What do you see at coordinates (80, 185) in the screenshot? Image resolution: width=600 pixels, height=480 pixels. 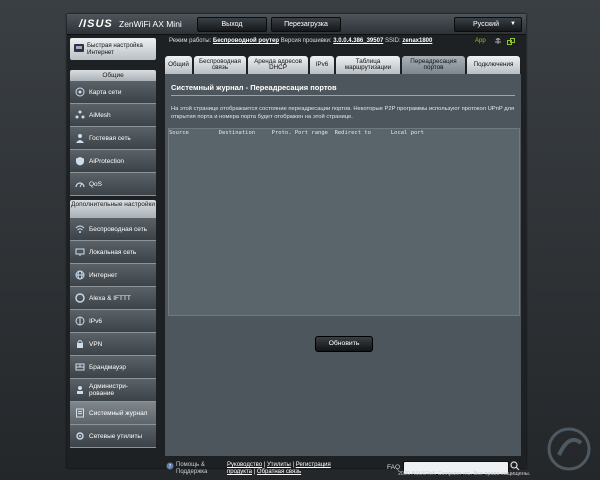 I see `qos-icon` at bounding box center [80, 185].